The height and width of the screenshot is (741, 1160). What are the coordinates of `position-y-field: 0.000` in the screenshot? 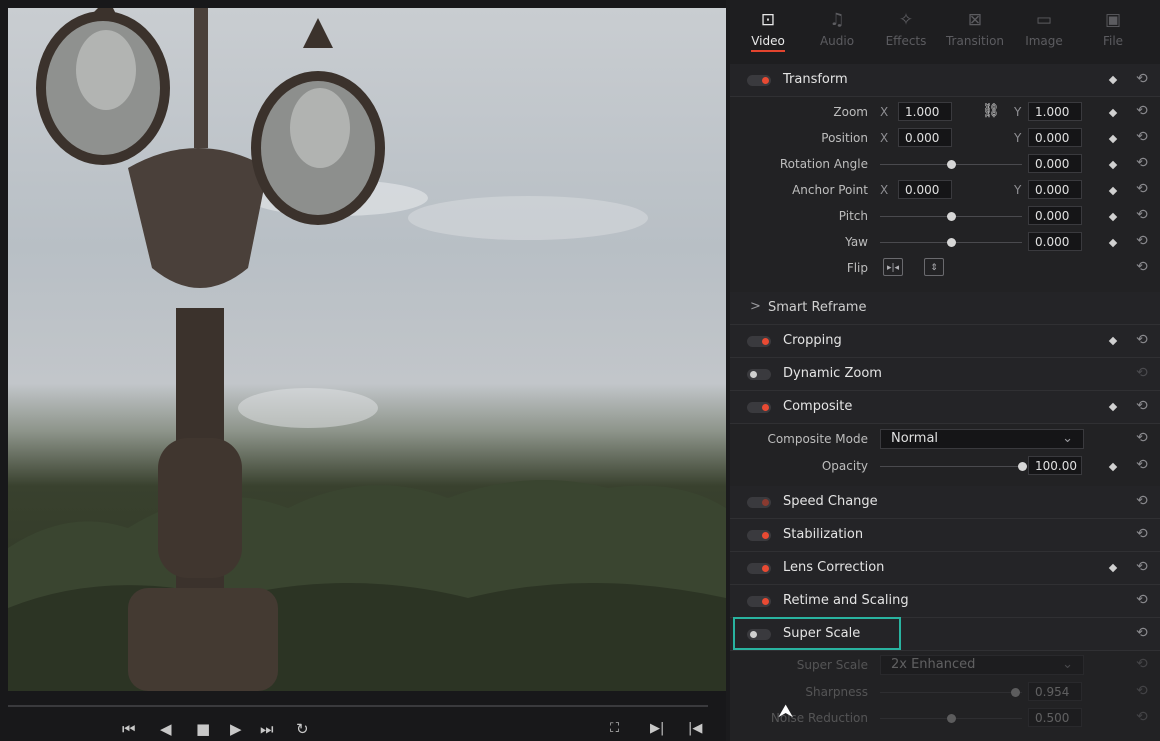 It's located at (1055, 137).